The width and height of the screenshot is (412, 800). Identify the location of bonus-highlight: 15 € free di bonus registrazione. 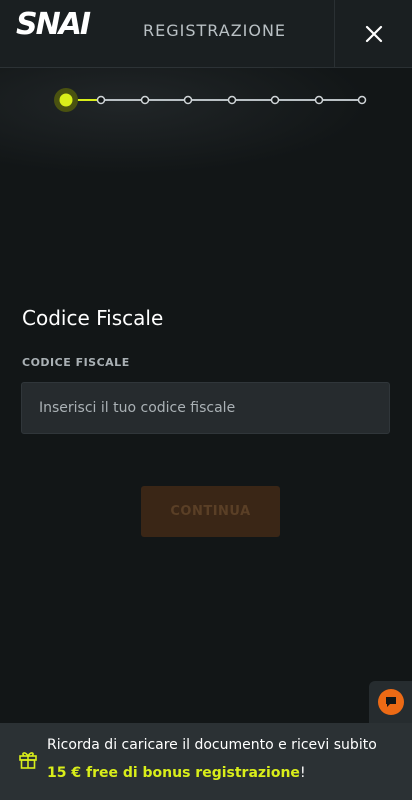
(173, 773).